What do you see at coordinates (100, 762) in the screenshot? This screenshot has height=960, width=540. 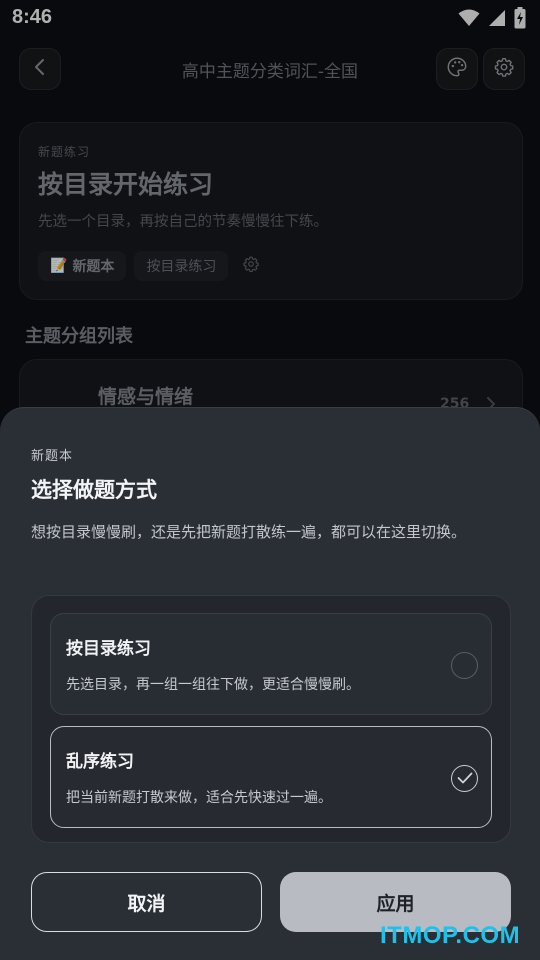 I see `option-title: 乱序练习` at bounding box center [100, 762].